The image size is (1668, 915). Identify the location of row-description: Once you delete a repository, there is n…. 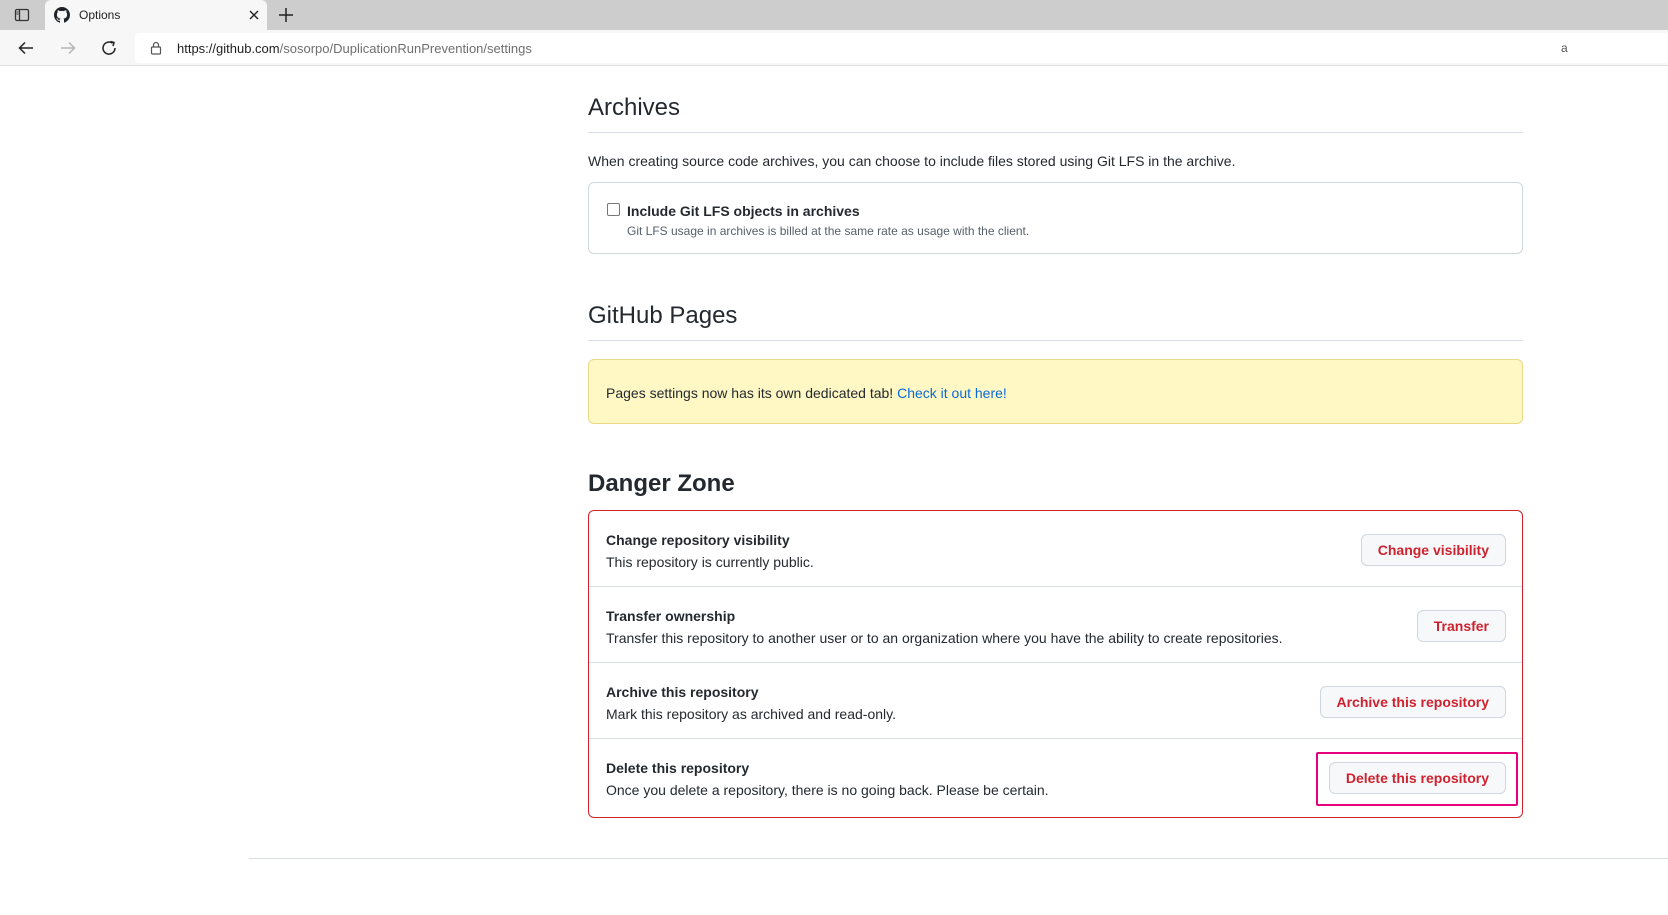
(827, 790).